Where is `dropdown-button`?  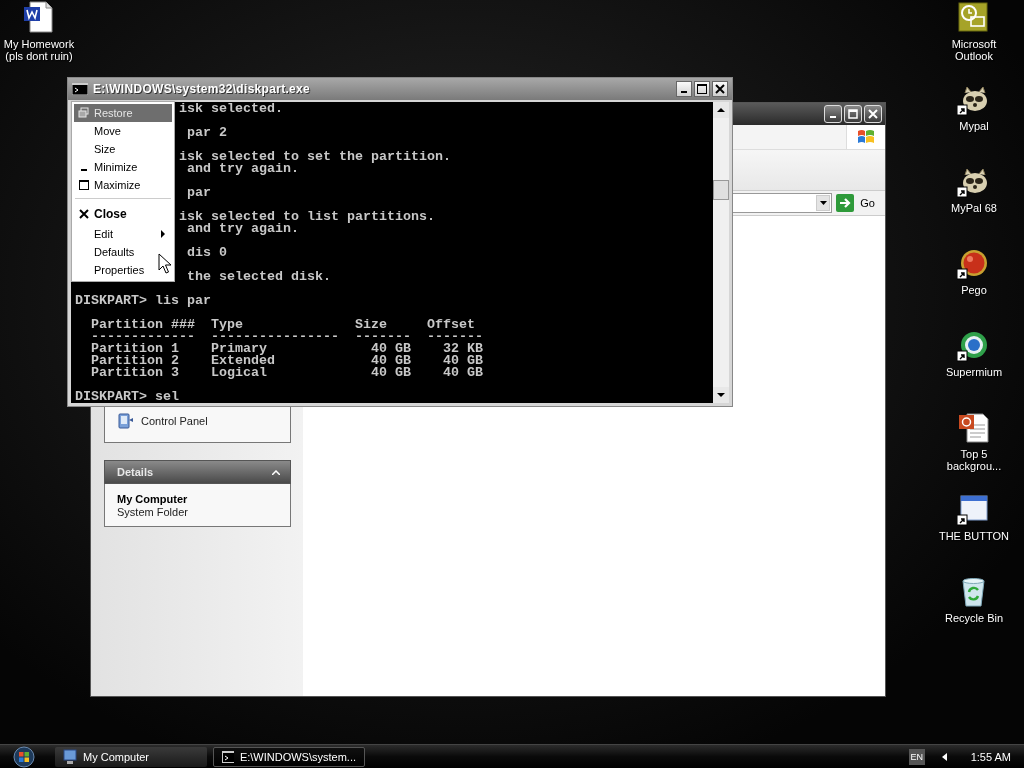
dropdown-button is located at coordinates (823, 203).